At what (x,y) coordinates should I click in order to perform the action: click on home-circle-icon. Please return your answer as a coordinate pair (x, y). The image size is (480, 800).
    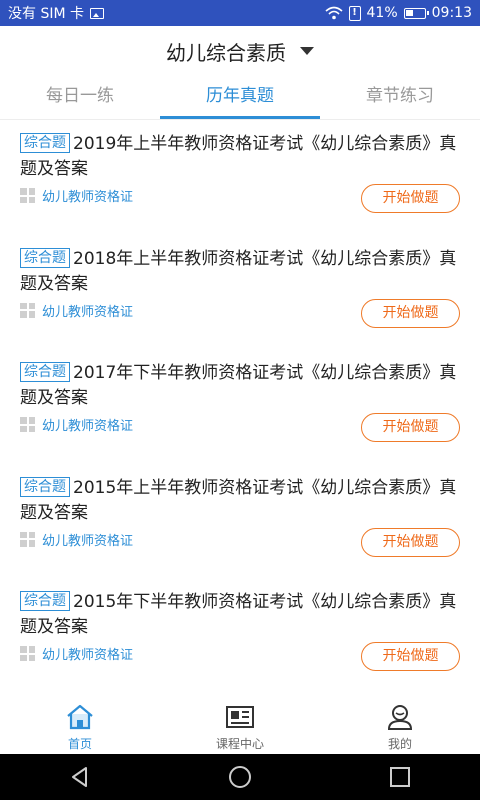
    Looking at the image, I should click on (240, 777).